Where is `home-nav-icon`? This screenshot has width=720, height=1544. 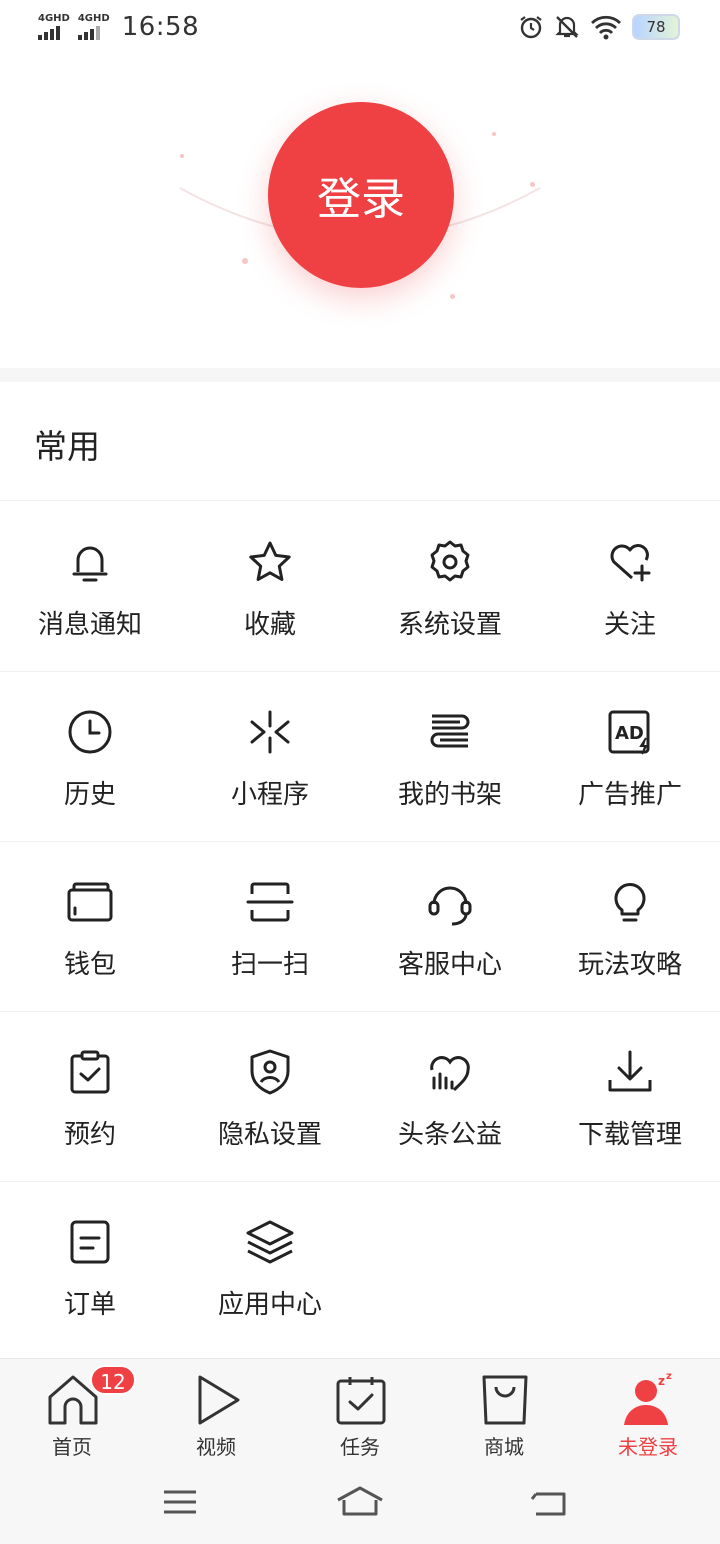 home-nav-icon is located at coordinates (360, 1502).